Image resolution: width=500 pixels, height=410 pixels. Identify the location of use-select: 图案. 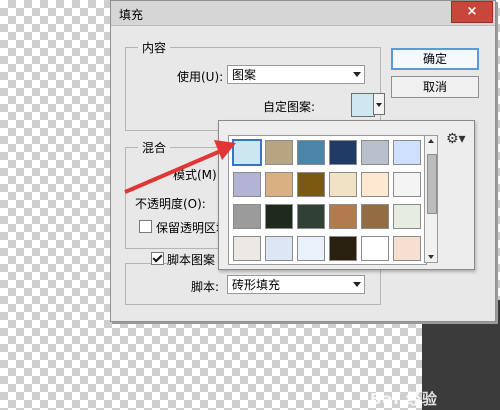
(296, 74).